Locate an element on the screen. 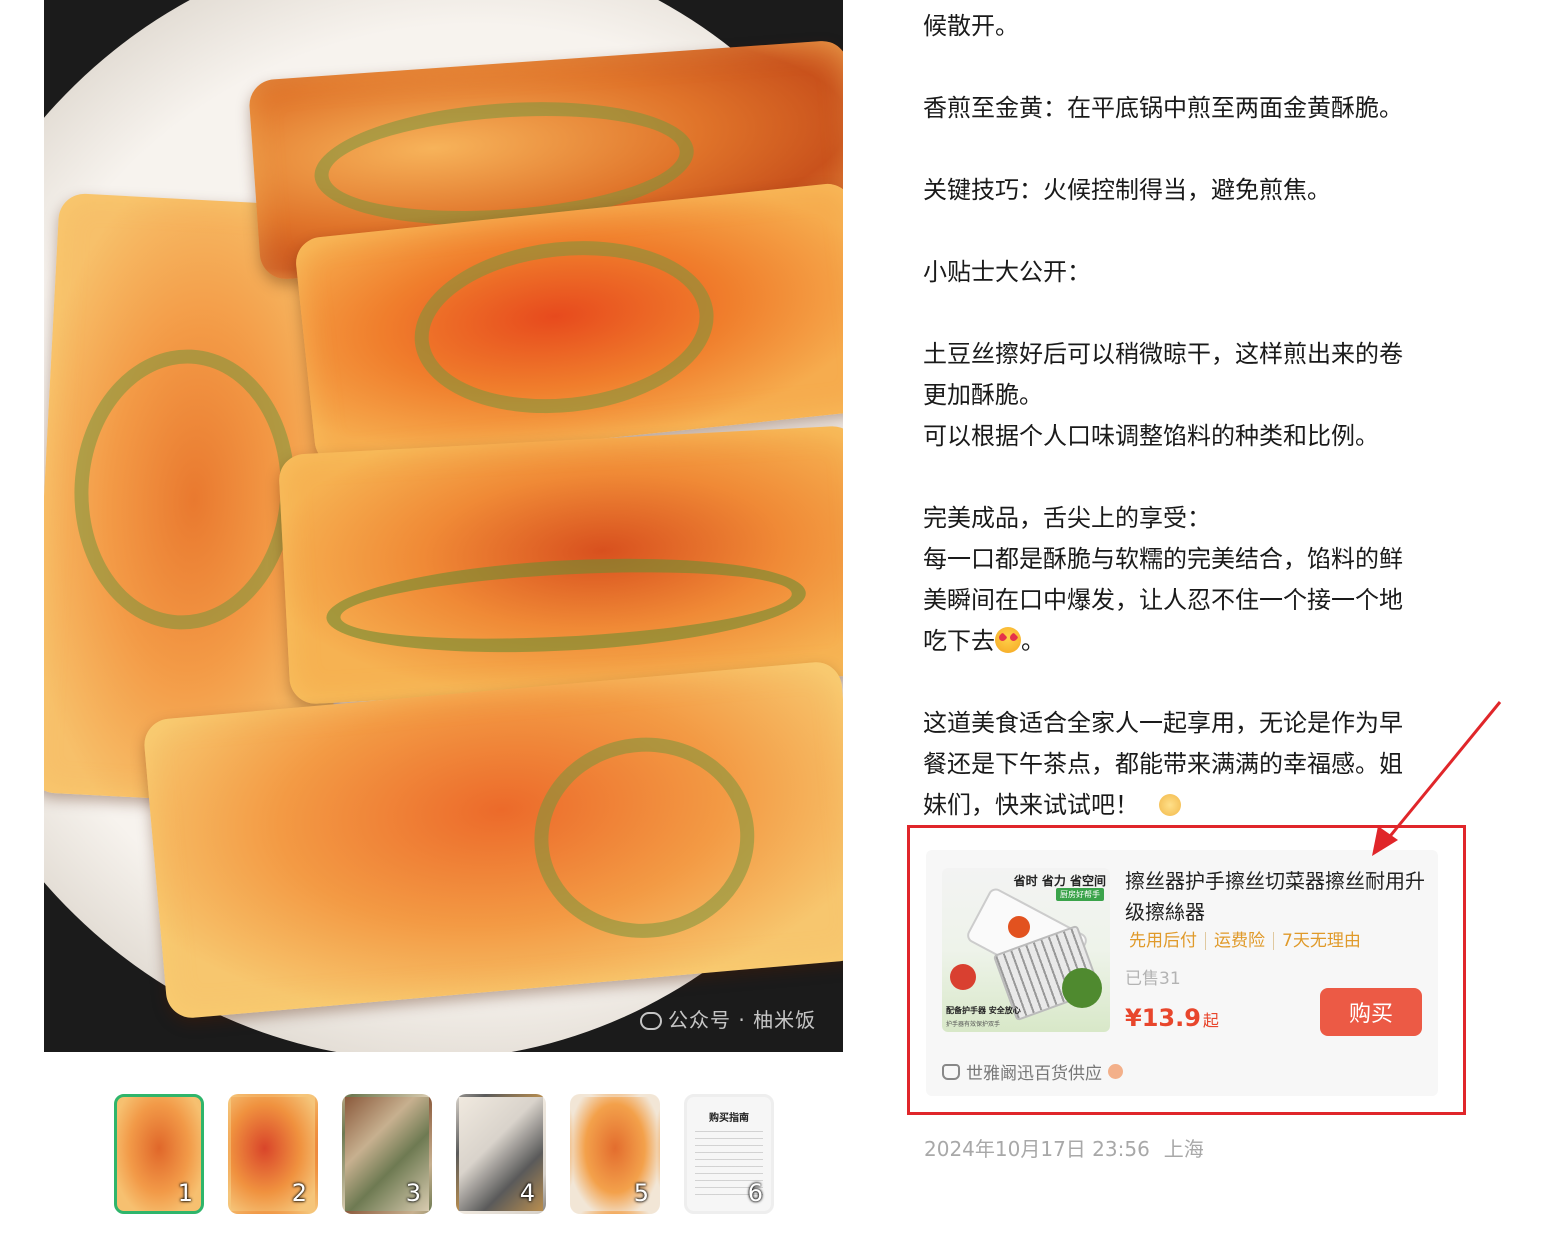  article-line: 完美成品，舌尖上的享受： is located at coordinates (1067, 518).